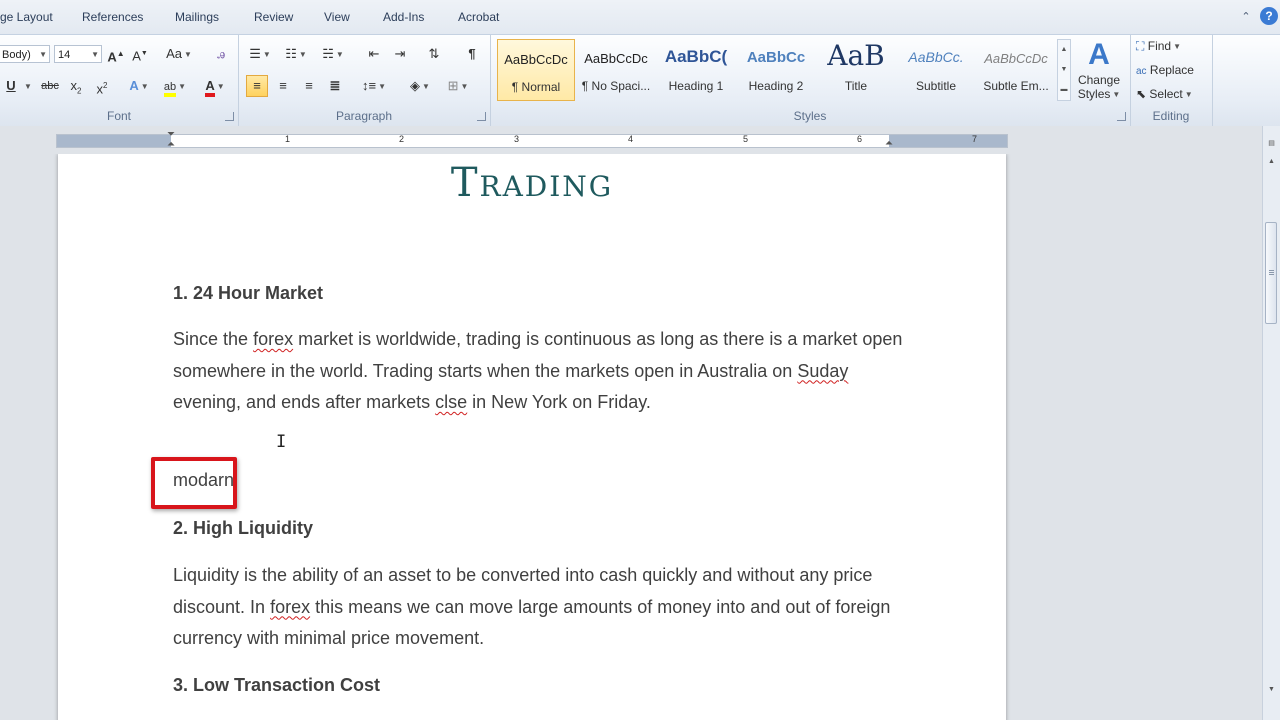 This screenshot has width=1280, height=720. Describe the element at coordinates (1094, 94) in the screenshot. I see `change-styles-label-2: Styles` at that location.